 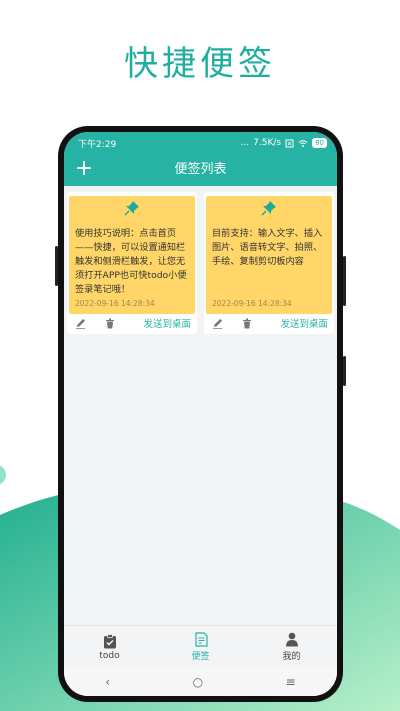 I want to click on recents-button: ≡, so click(x=291, y=682).